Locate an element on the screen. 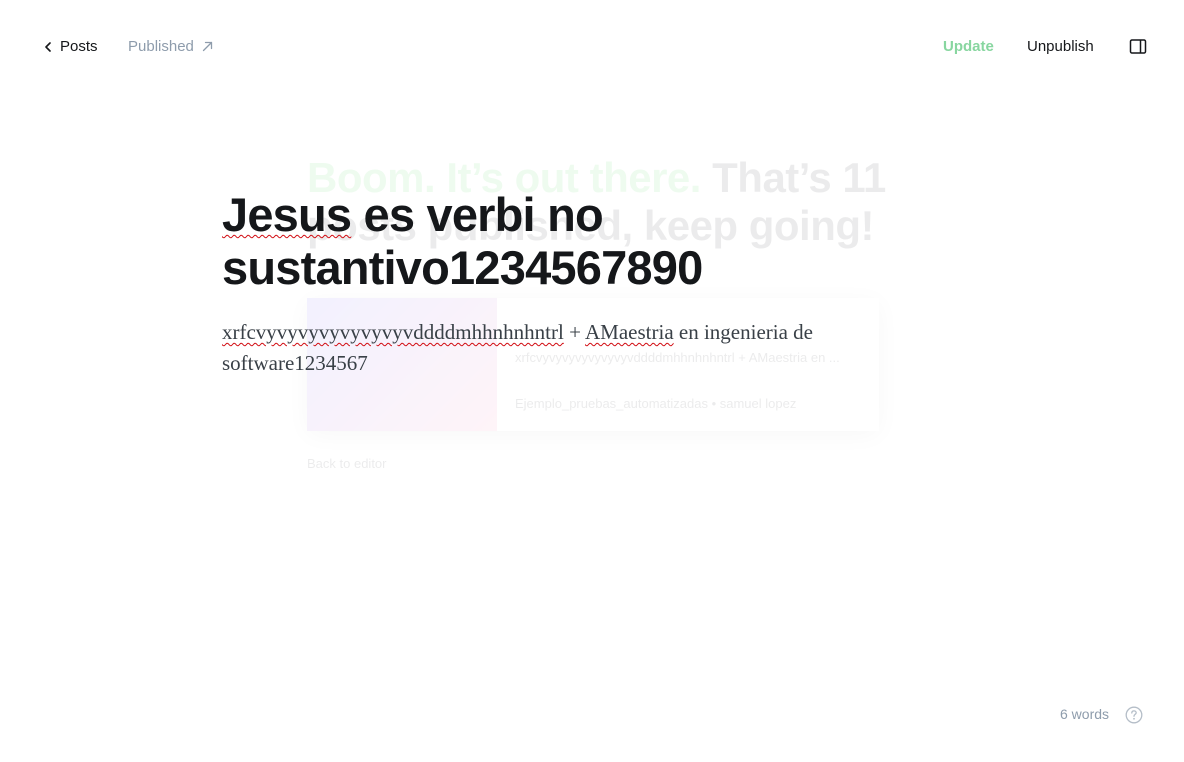 This screenshot has height=762, width=1184. sidebar-panel-icon is located at coordinates (1138, 47).